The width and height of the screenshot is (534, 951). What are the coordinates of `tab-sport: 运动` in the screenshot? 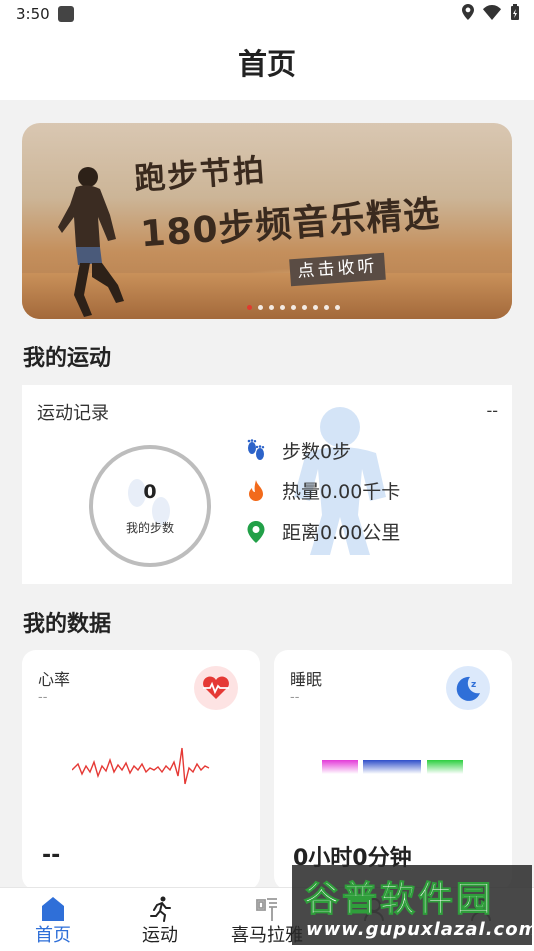 It's located at (160, 919).